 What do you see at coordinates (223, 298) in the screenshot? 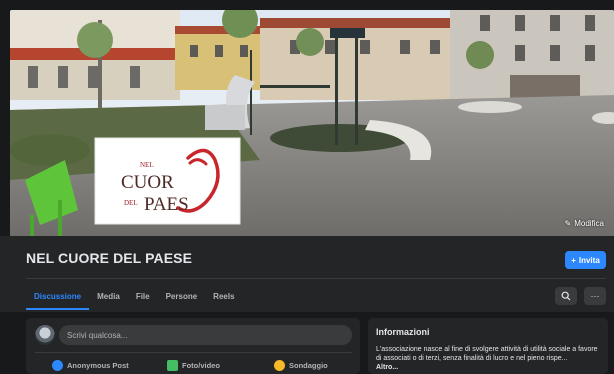
I see `tab-reels: Reels` at bounding box center [223, 298].